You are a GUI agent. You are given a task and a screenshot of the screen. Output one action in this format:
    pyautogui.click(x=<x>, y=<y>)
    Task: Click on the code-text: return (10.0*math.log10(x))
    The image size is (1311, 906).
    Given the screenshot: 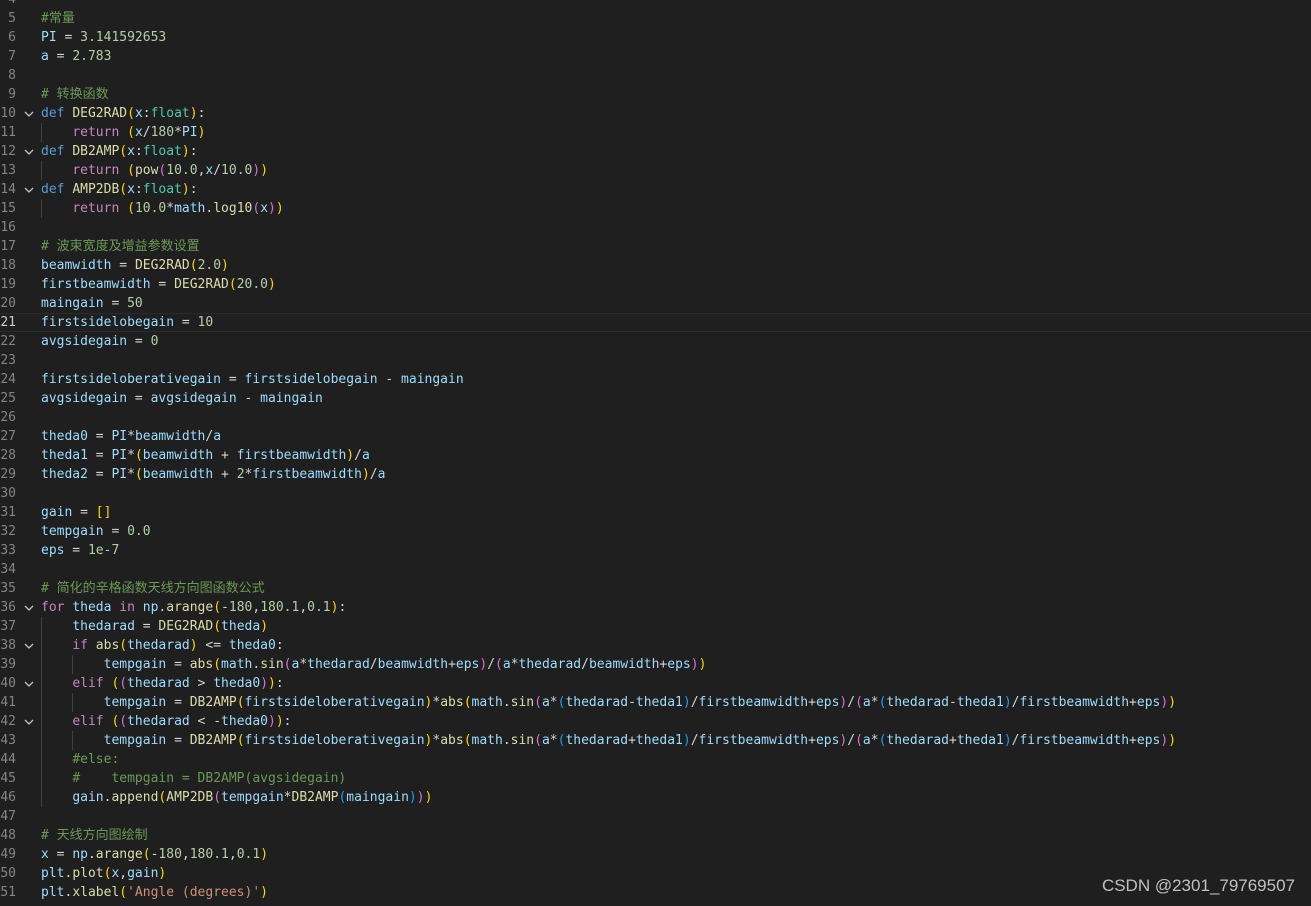 What is the action you would take?
    pyautogui.click(x=162, y=208)
    